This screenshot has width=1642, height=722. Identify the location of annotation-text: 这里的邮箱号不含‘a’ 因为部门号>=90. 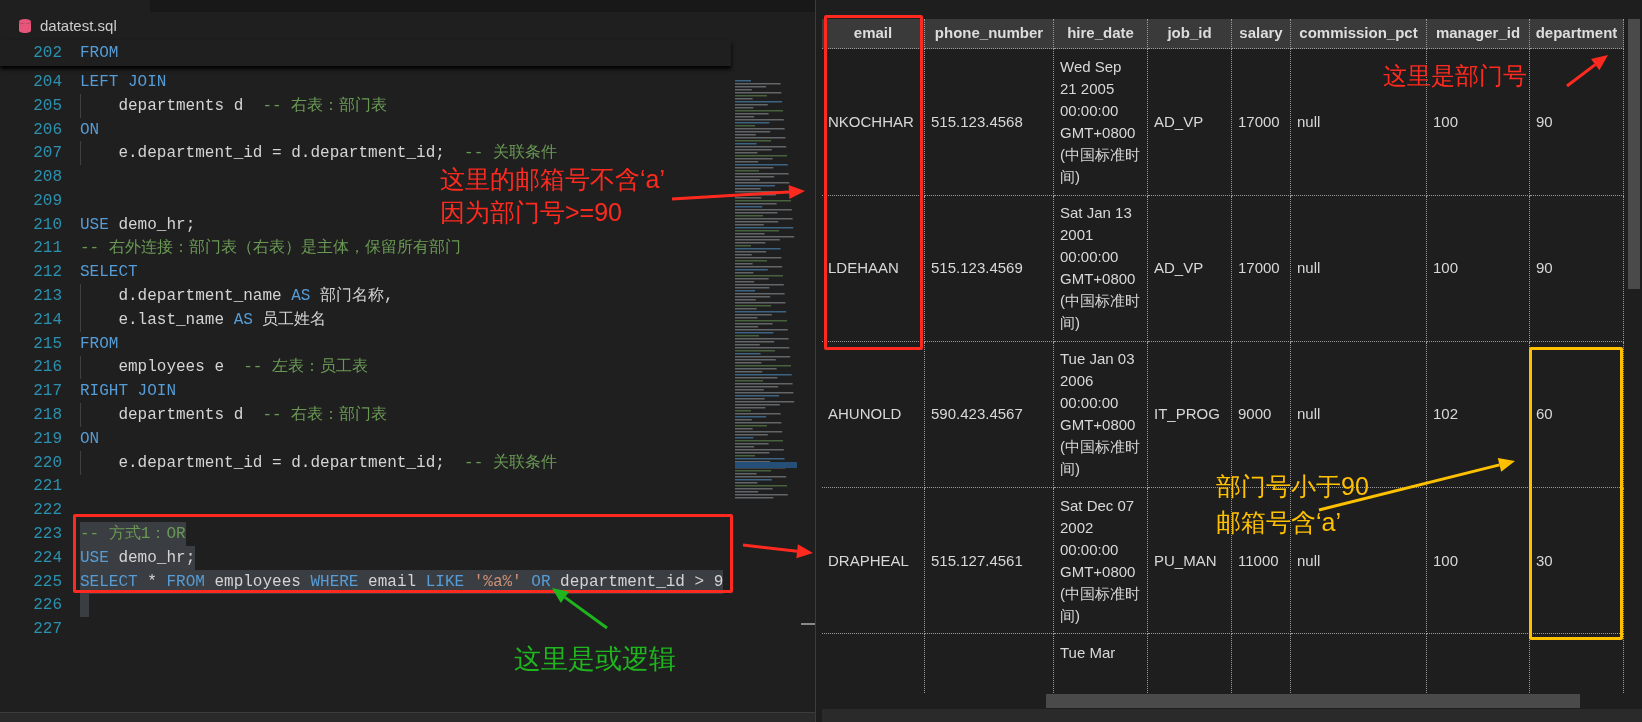
(552, 196).